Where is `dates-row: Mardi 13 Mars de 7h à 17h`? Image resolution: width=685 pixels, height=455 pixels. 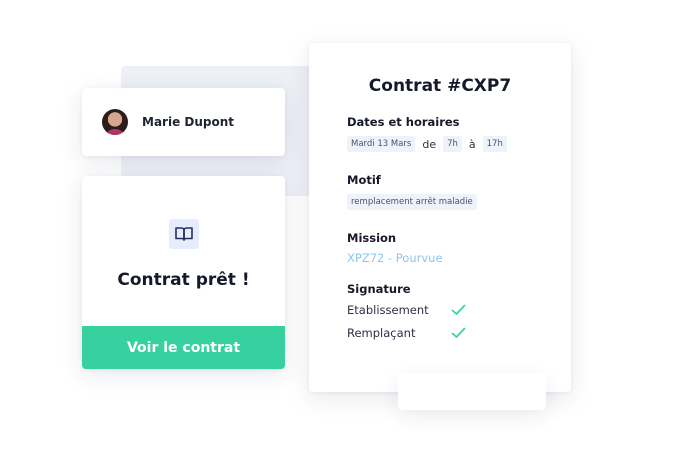
dates-row: Mardi 13 Mars de 7h à 17h is located at coordinates (427, 144).